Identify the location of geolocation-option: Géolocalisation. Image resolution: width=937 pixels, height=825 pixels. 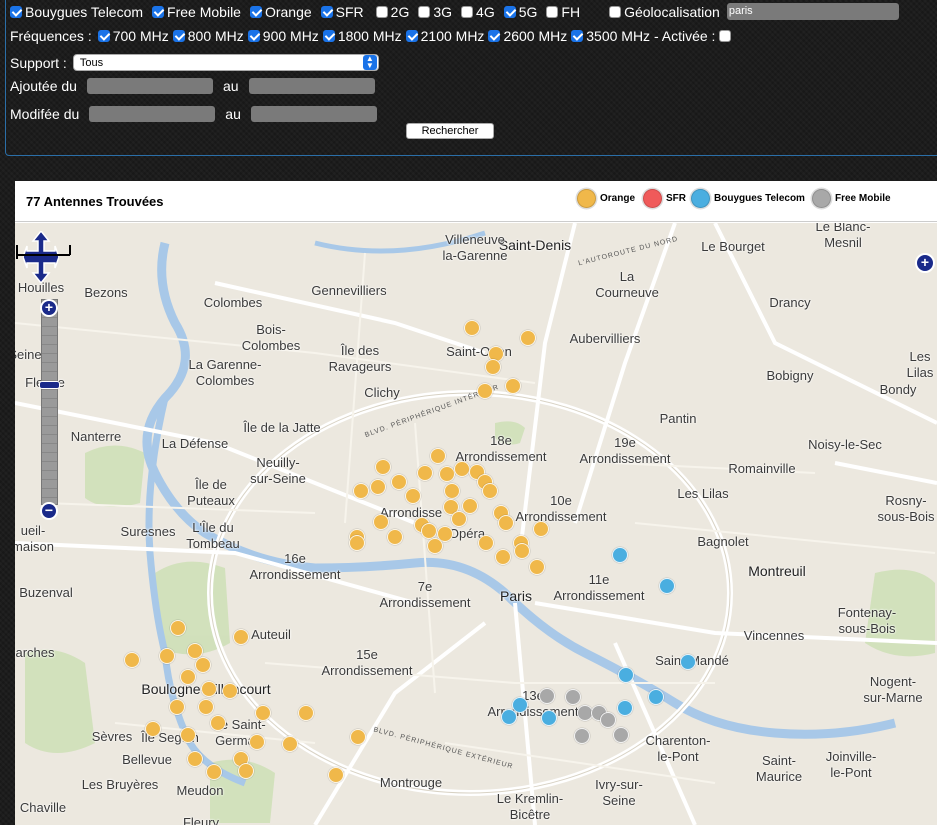
(664, 12).